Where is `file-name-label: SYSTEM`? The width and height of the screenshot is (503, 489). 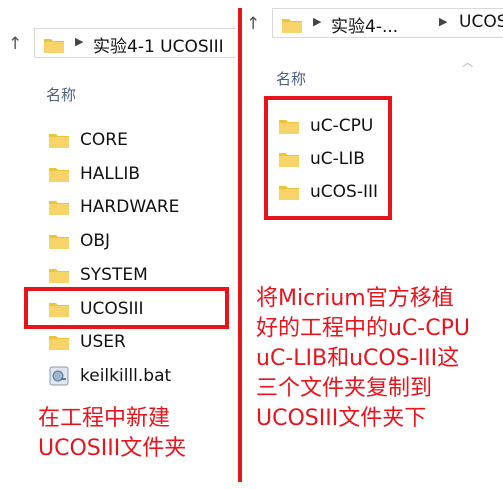 file-name-label: SYSTEM is located at coordinates (114, 274).